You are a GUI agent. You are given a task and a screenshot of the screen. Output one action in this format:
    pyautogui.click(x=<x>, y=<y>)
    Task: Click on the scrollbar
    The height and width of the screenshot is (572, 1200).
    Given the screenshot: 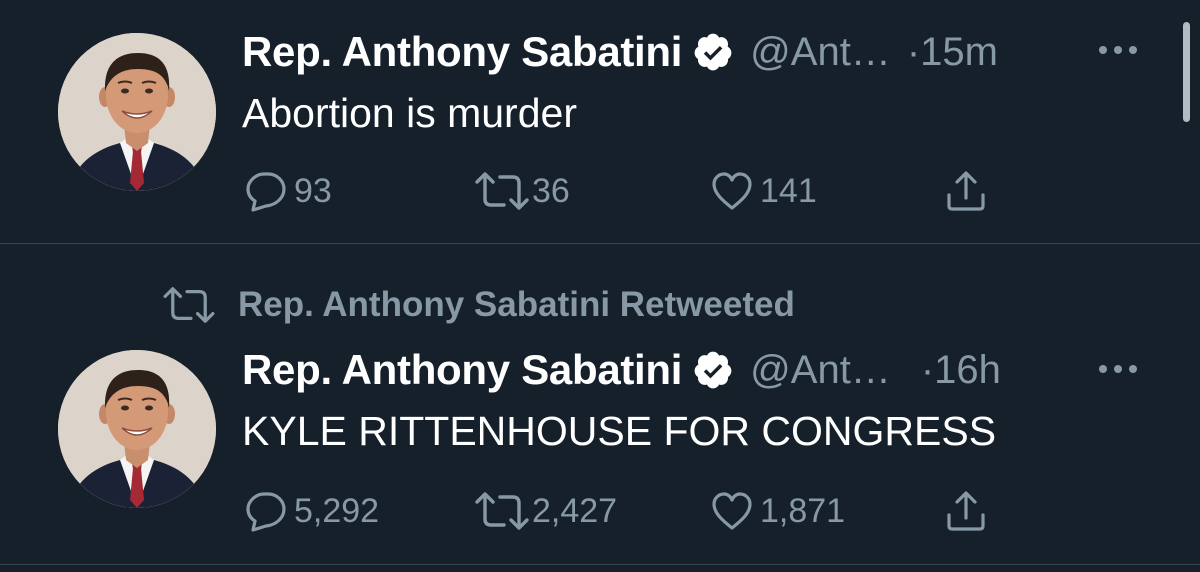 What is the action you would take?
    pyautogui.click(x=1186, y=72)
    